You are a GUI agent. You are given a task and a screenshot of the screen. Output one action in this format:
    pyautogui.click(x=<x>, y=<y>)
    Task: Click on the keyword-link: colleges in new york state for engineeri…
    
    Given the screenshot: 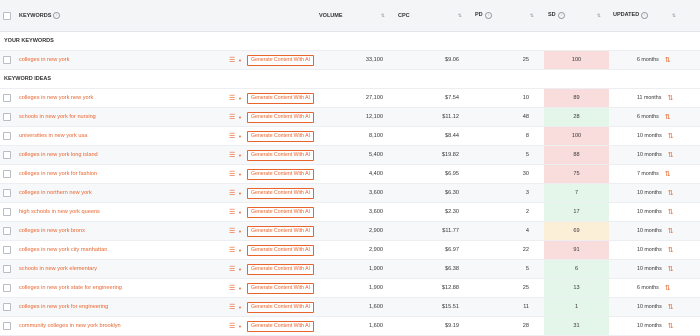 What is the action you would take?
    pyautogui.click(x=70, y=288)
    